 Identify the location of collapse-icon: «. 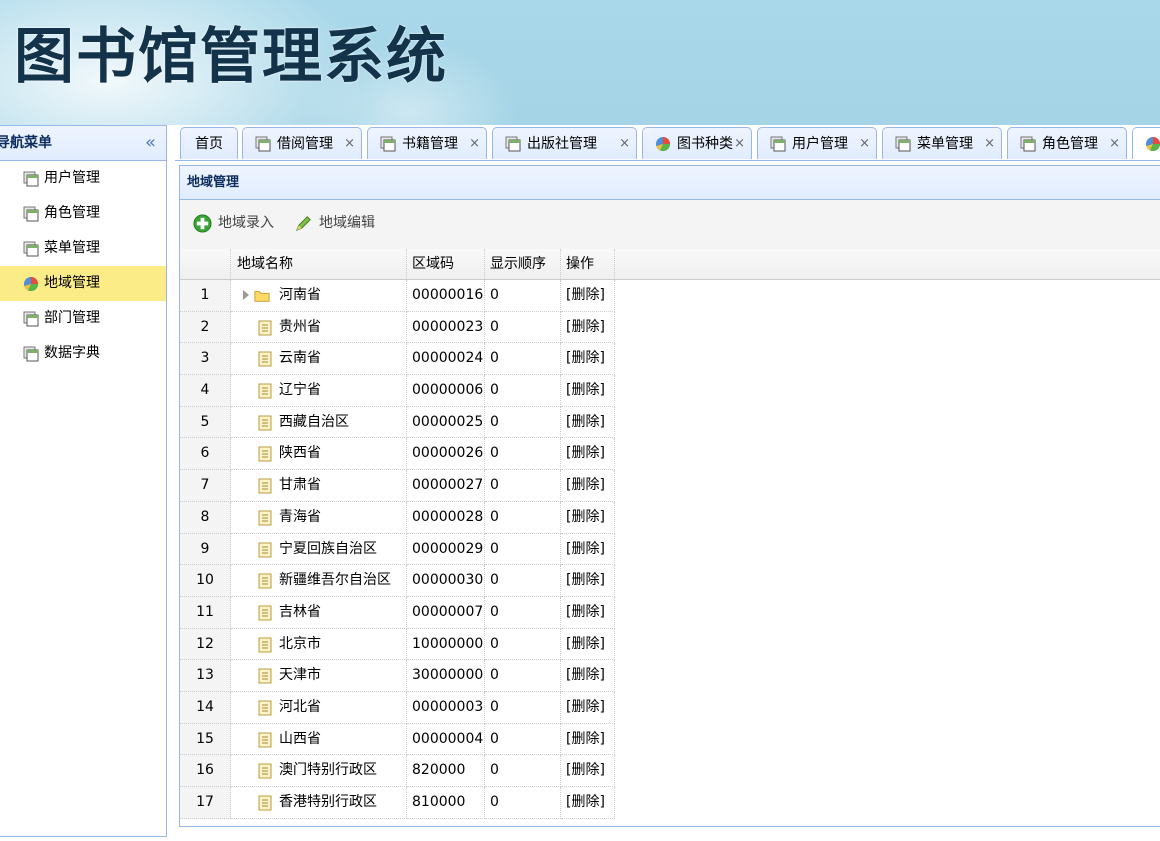
(150, 143).